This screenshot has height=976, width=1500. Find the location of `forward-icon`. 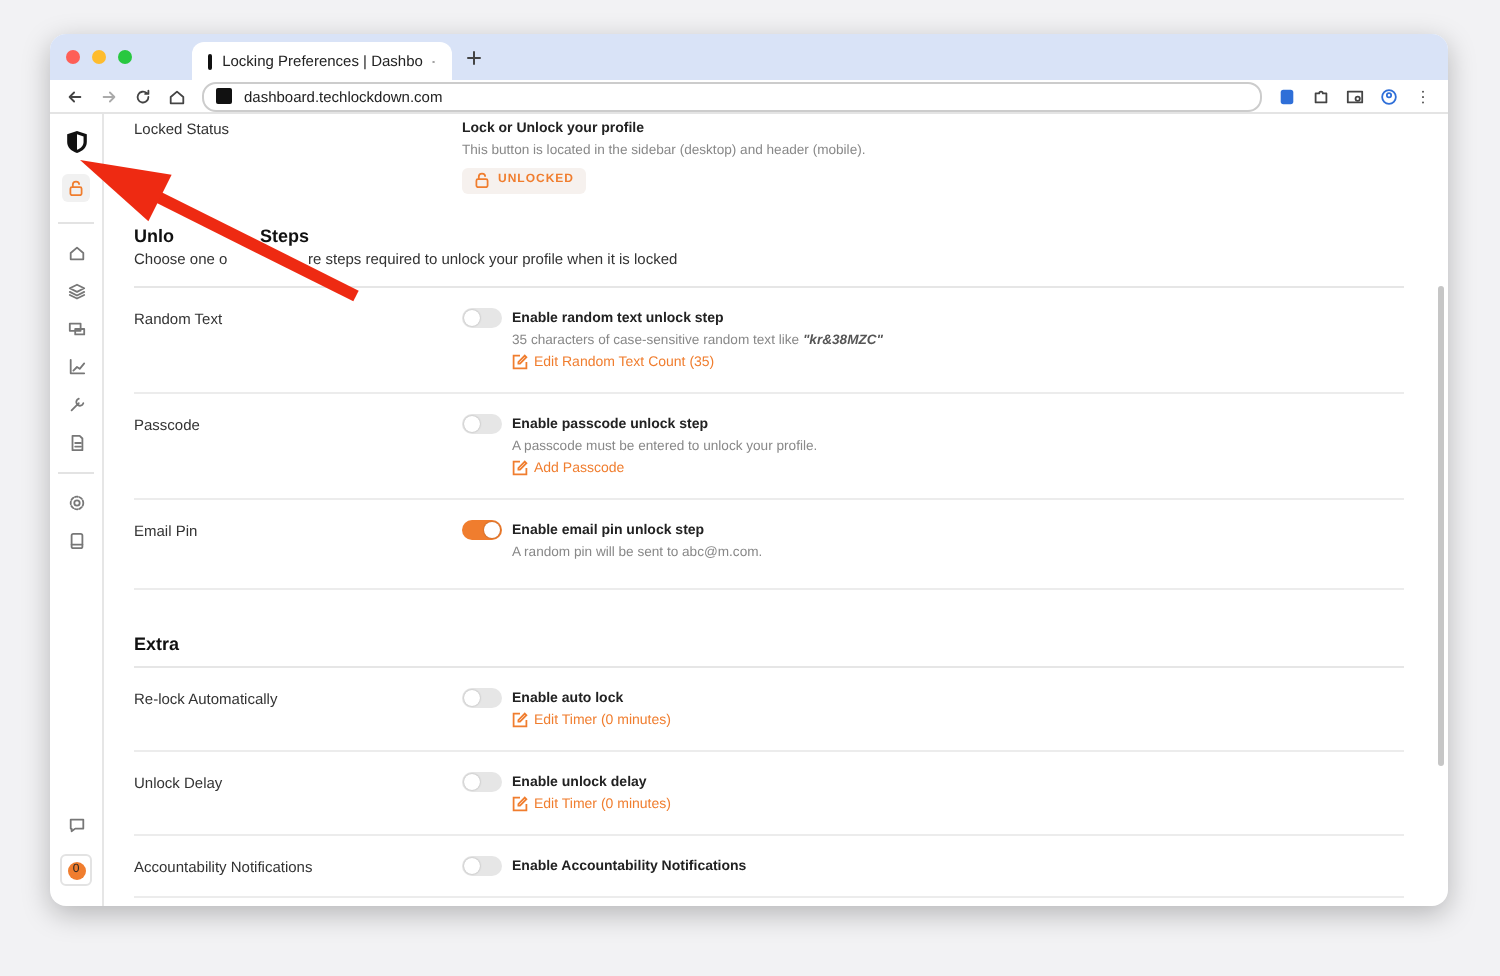

forward-icon is located at coordinates (109, 96).